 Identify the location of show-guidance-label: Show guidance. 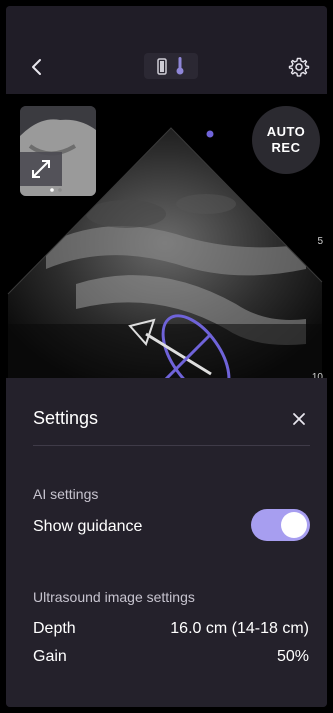
(88, 526).